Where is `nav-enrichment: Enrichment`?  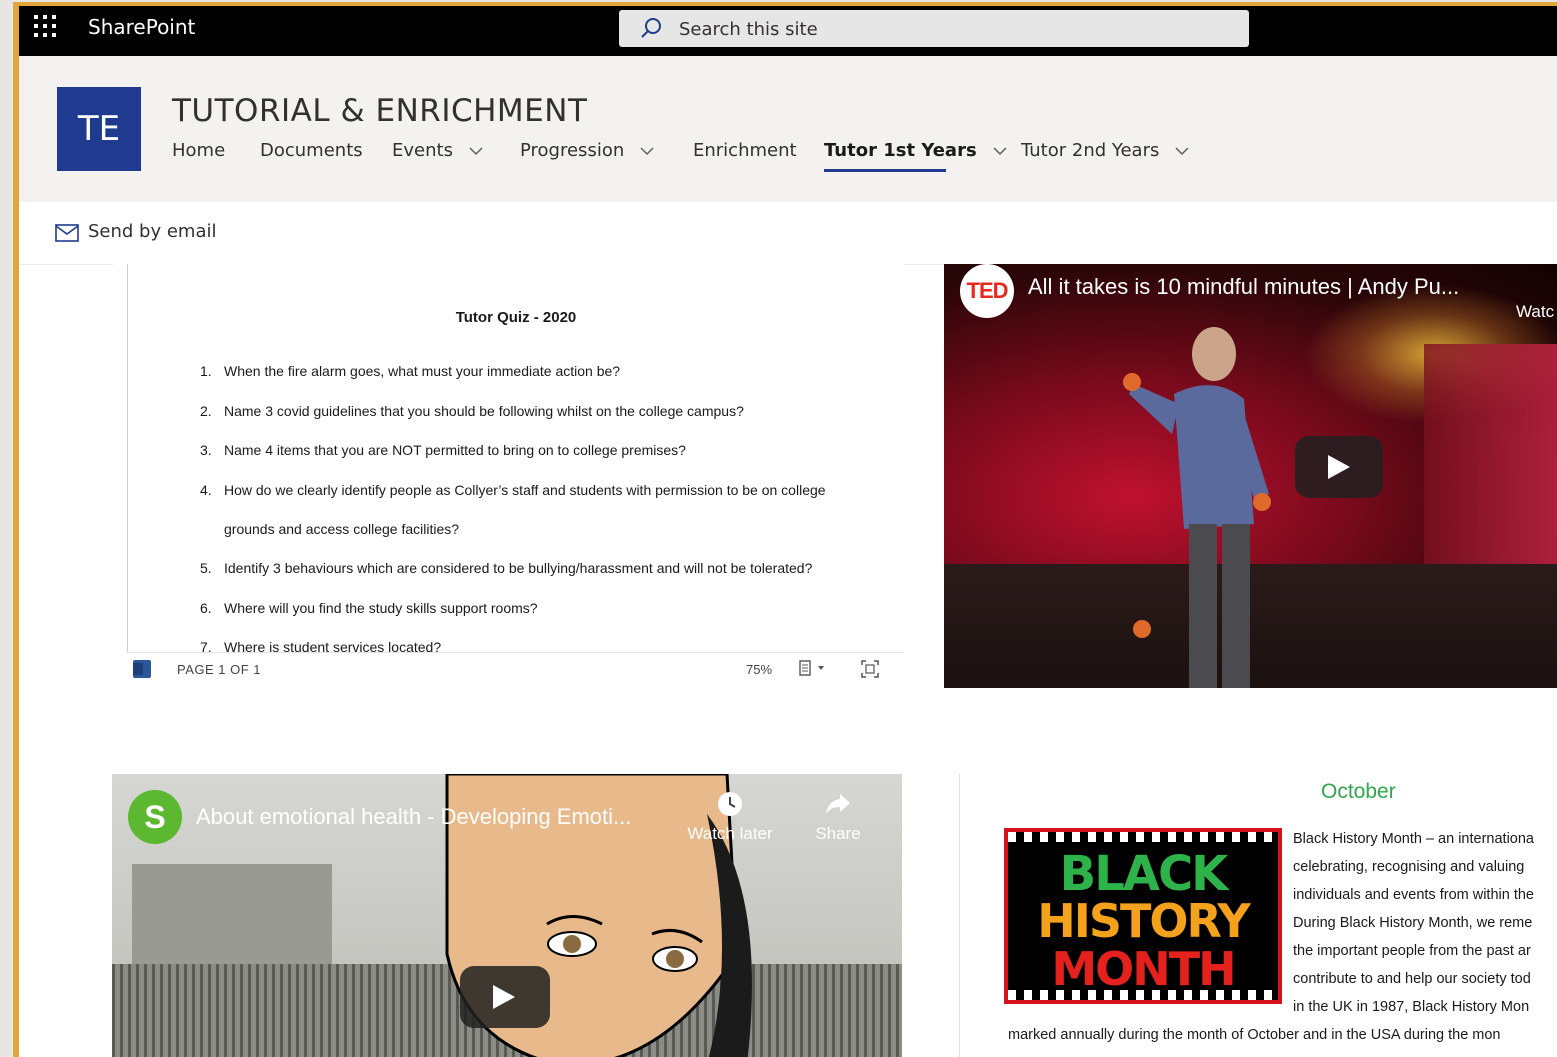 nav-enrichment: Enrichment is located at coordinates (745, 156).